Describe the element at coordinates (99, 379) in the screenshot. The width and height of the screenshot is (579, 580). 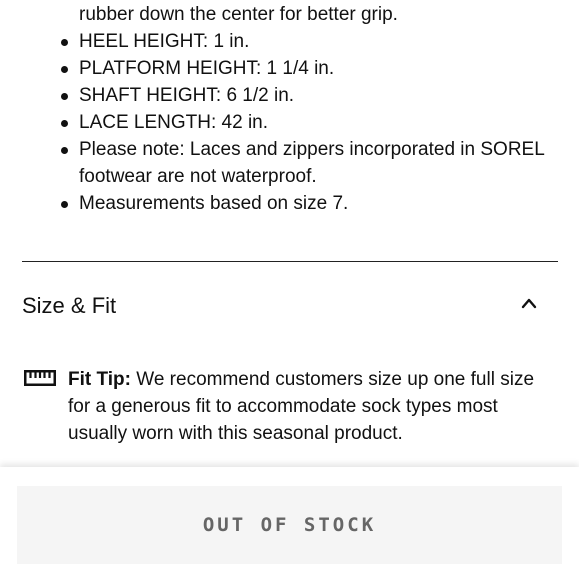
I see `fit-tip-label: Fit Tip:` at that location.